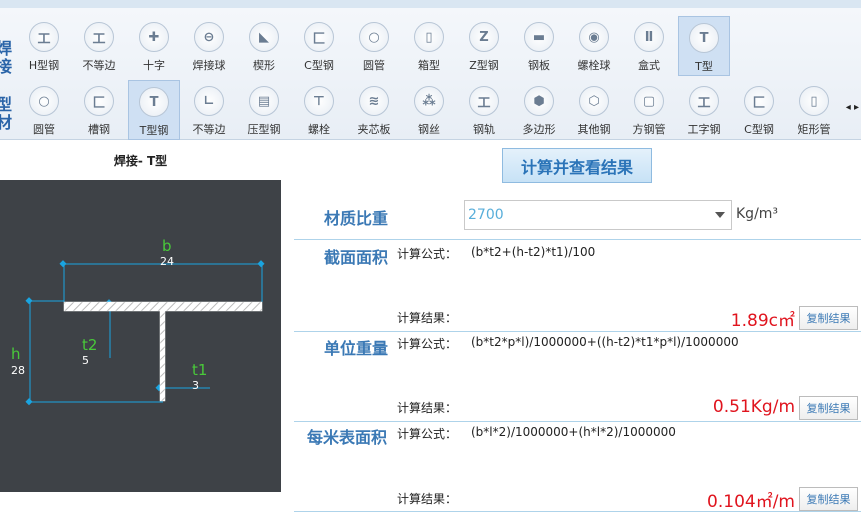 This screenshot has width=861, height=519. I want to click on row1-tool: T T型, so click(704, 46).